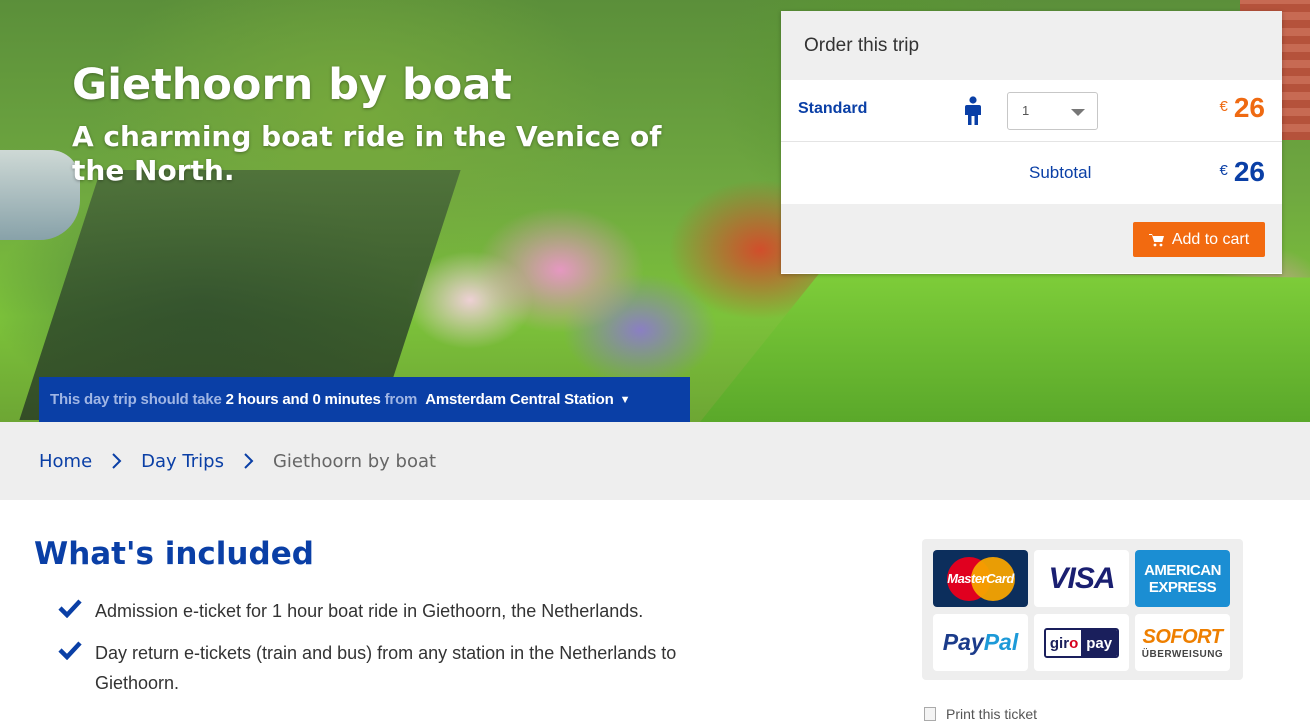 The width and height of the screenshot is (1310, 722). Describe the element at coordinates (1210, 239) in the screenshot. I see `add-to-cart-label: Add to cart` at that location.